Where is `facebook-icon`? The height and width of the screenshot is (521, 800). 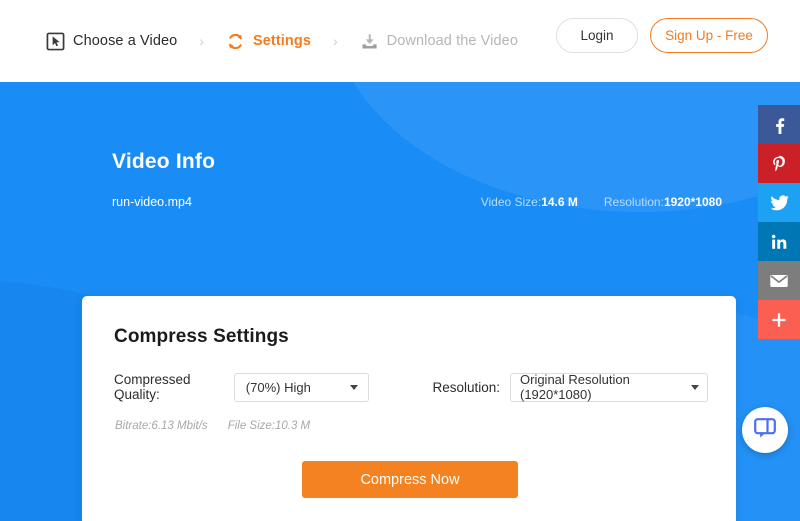
facebook-icon is located at coordinates (779, 125).